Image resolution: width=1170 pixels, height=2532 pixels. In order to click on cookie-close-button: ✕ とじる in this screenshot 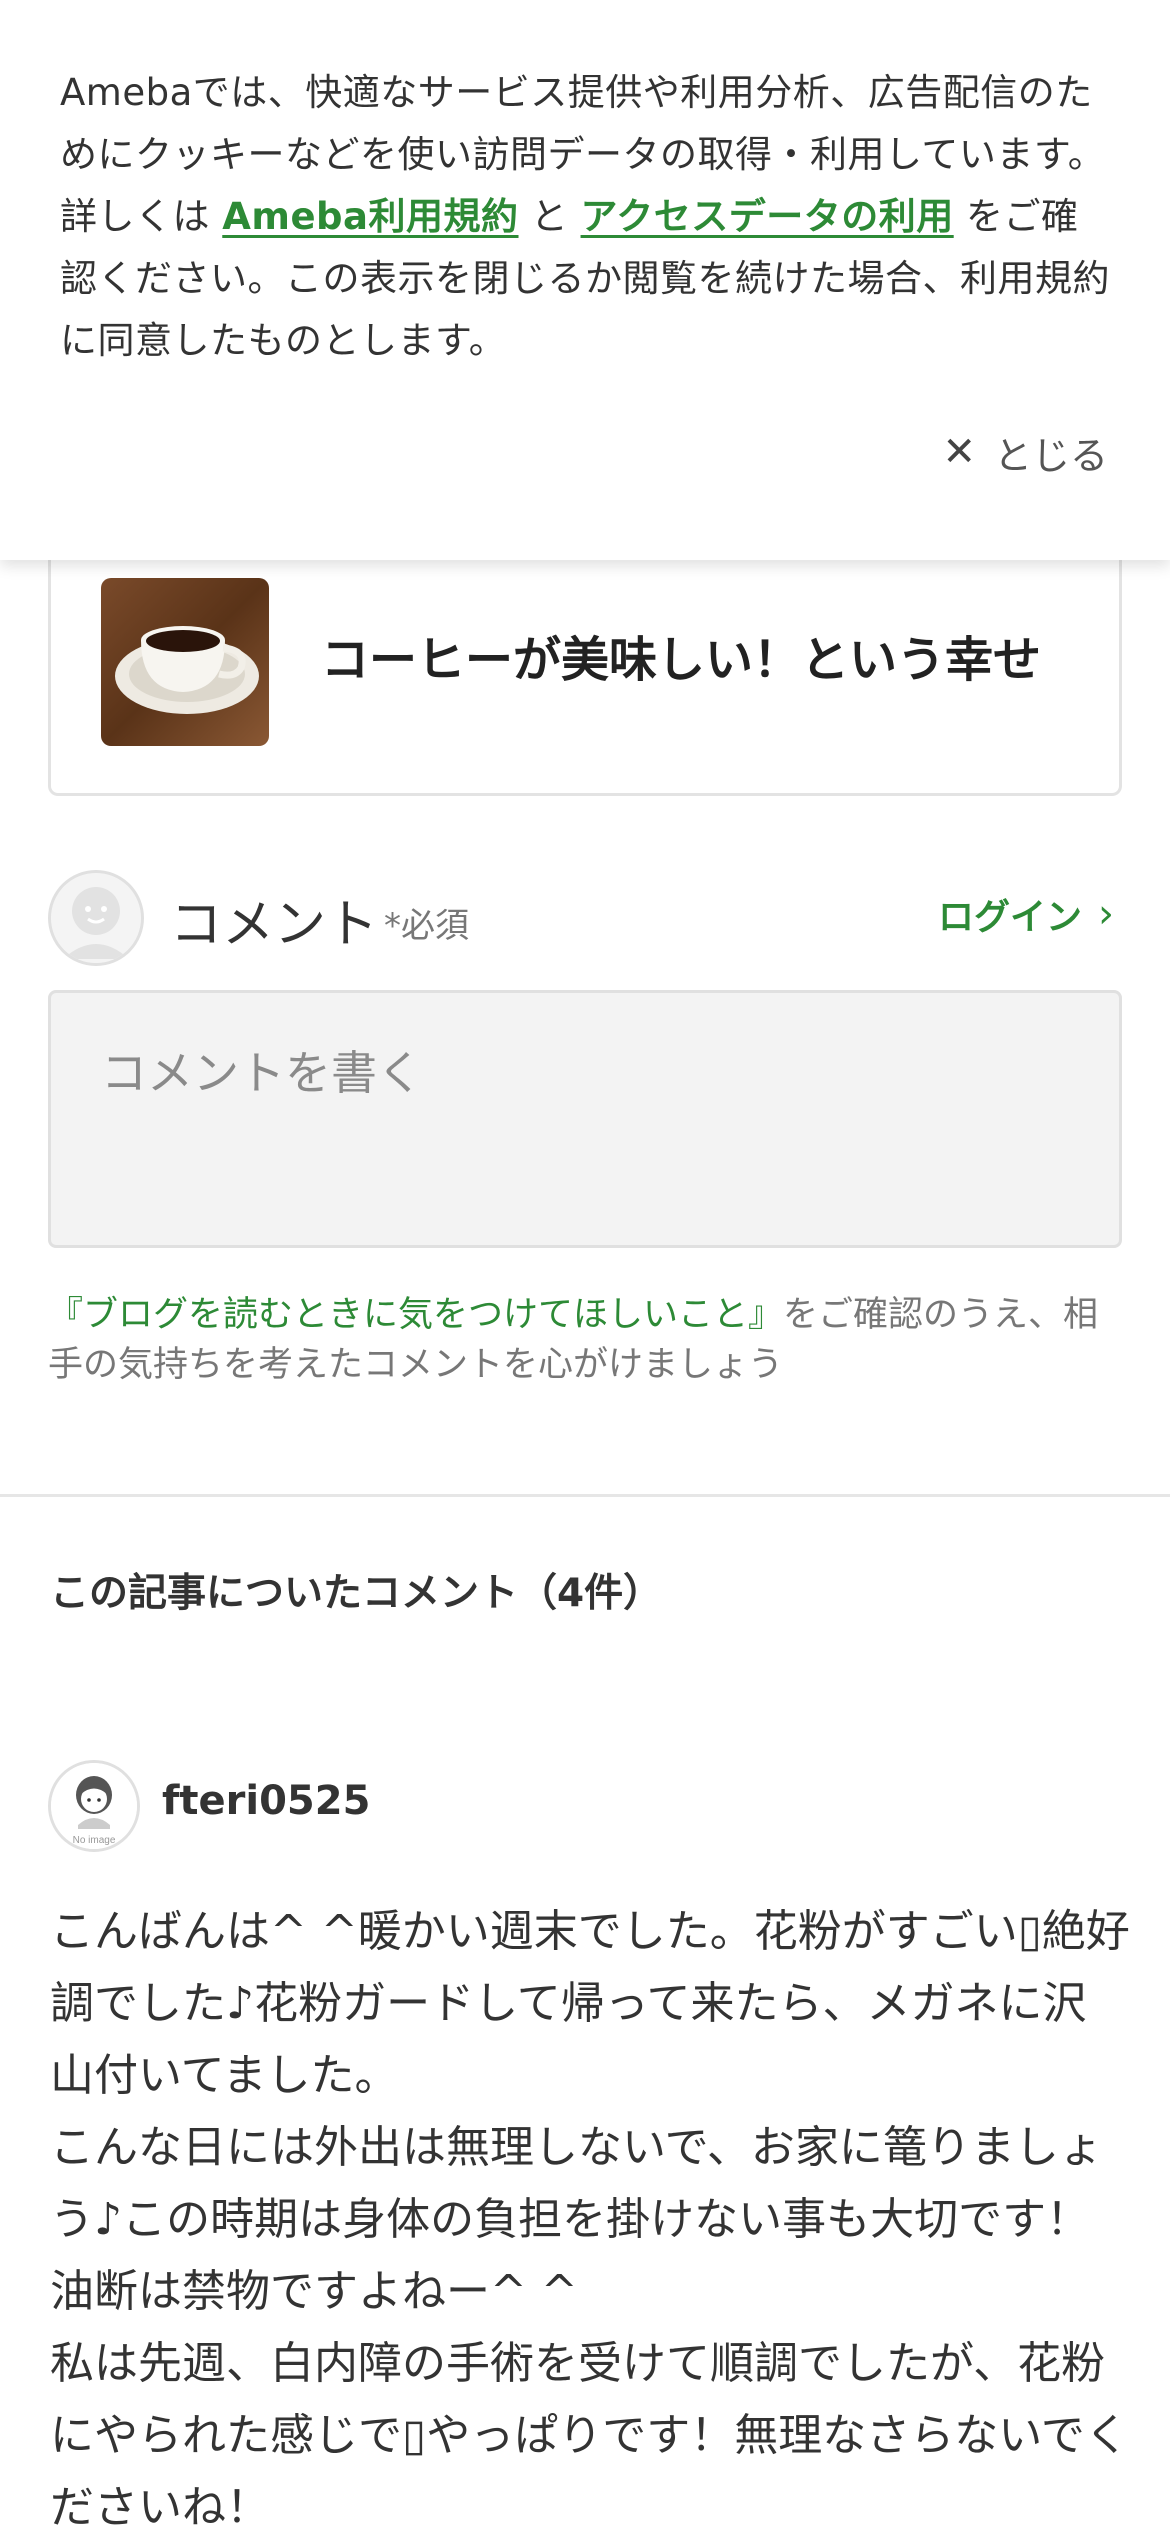, I will do `click(1025, 452)`.